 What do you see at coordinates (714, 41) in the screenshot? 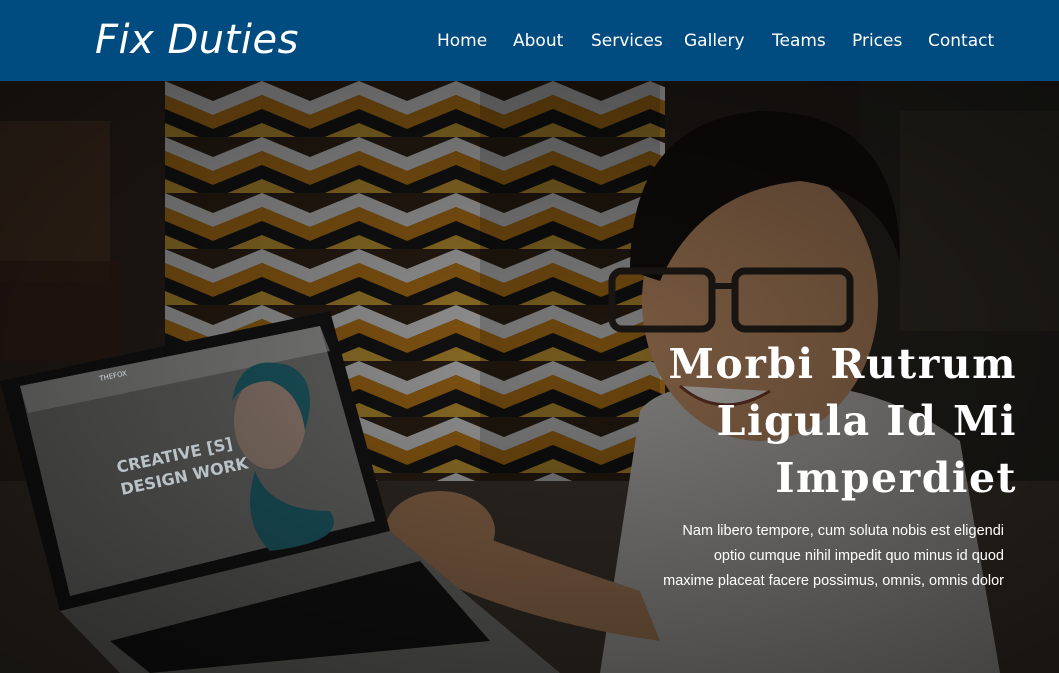
I see `nav-gallery-link: Gallery` at bounding box center [714, 41].